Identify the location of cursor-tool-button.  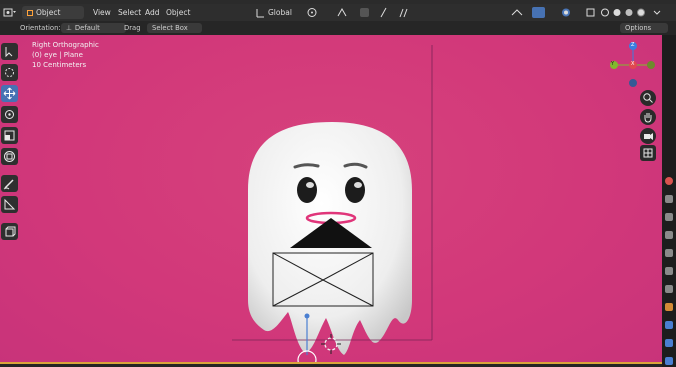
(9, 72).